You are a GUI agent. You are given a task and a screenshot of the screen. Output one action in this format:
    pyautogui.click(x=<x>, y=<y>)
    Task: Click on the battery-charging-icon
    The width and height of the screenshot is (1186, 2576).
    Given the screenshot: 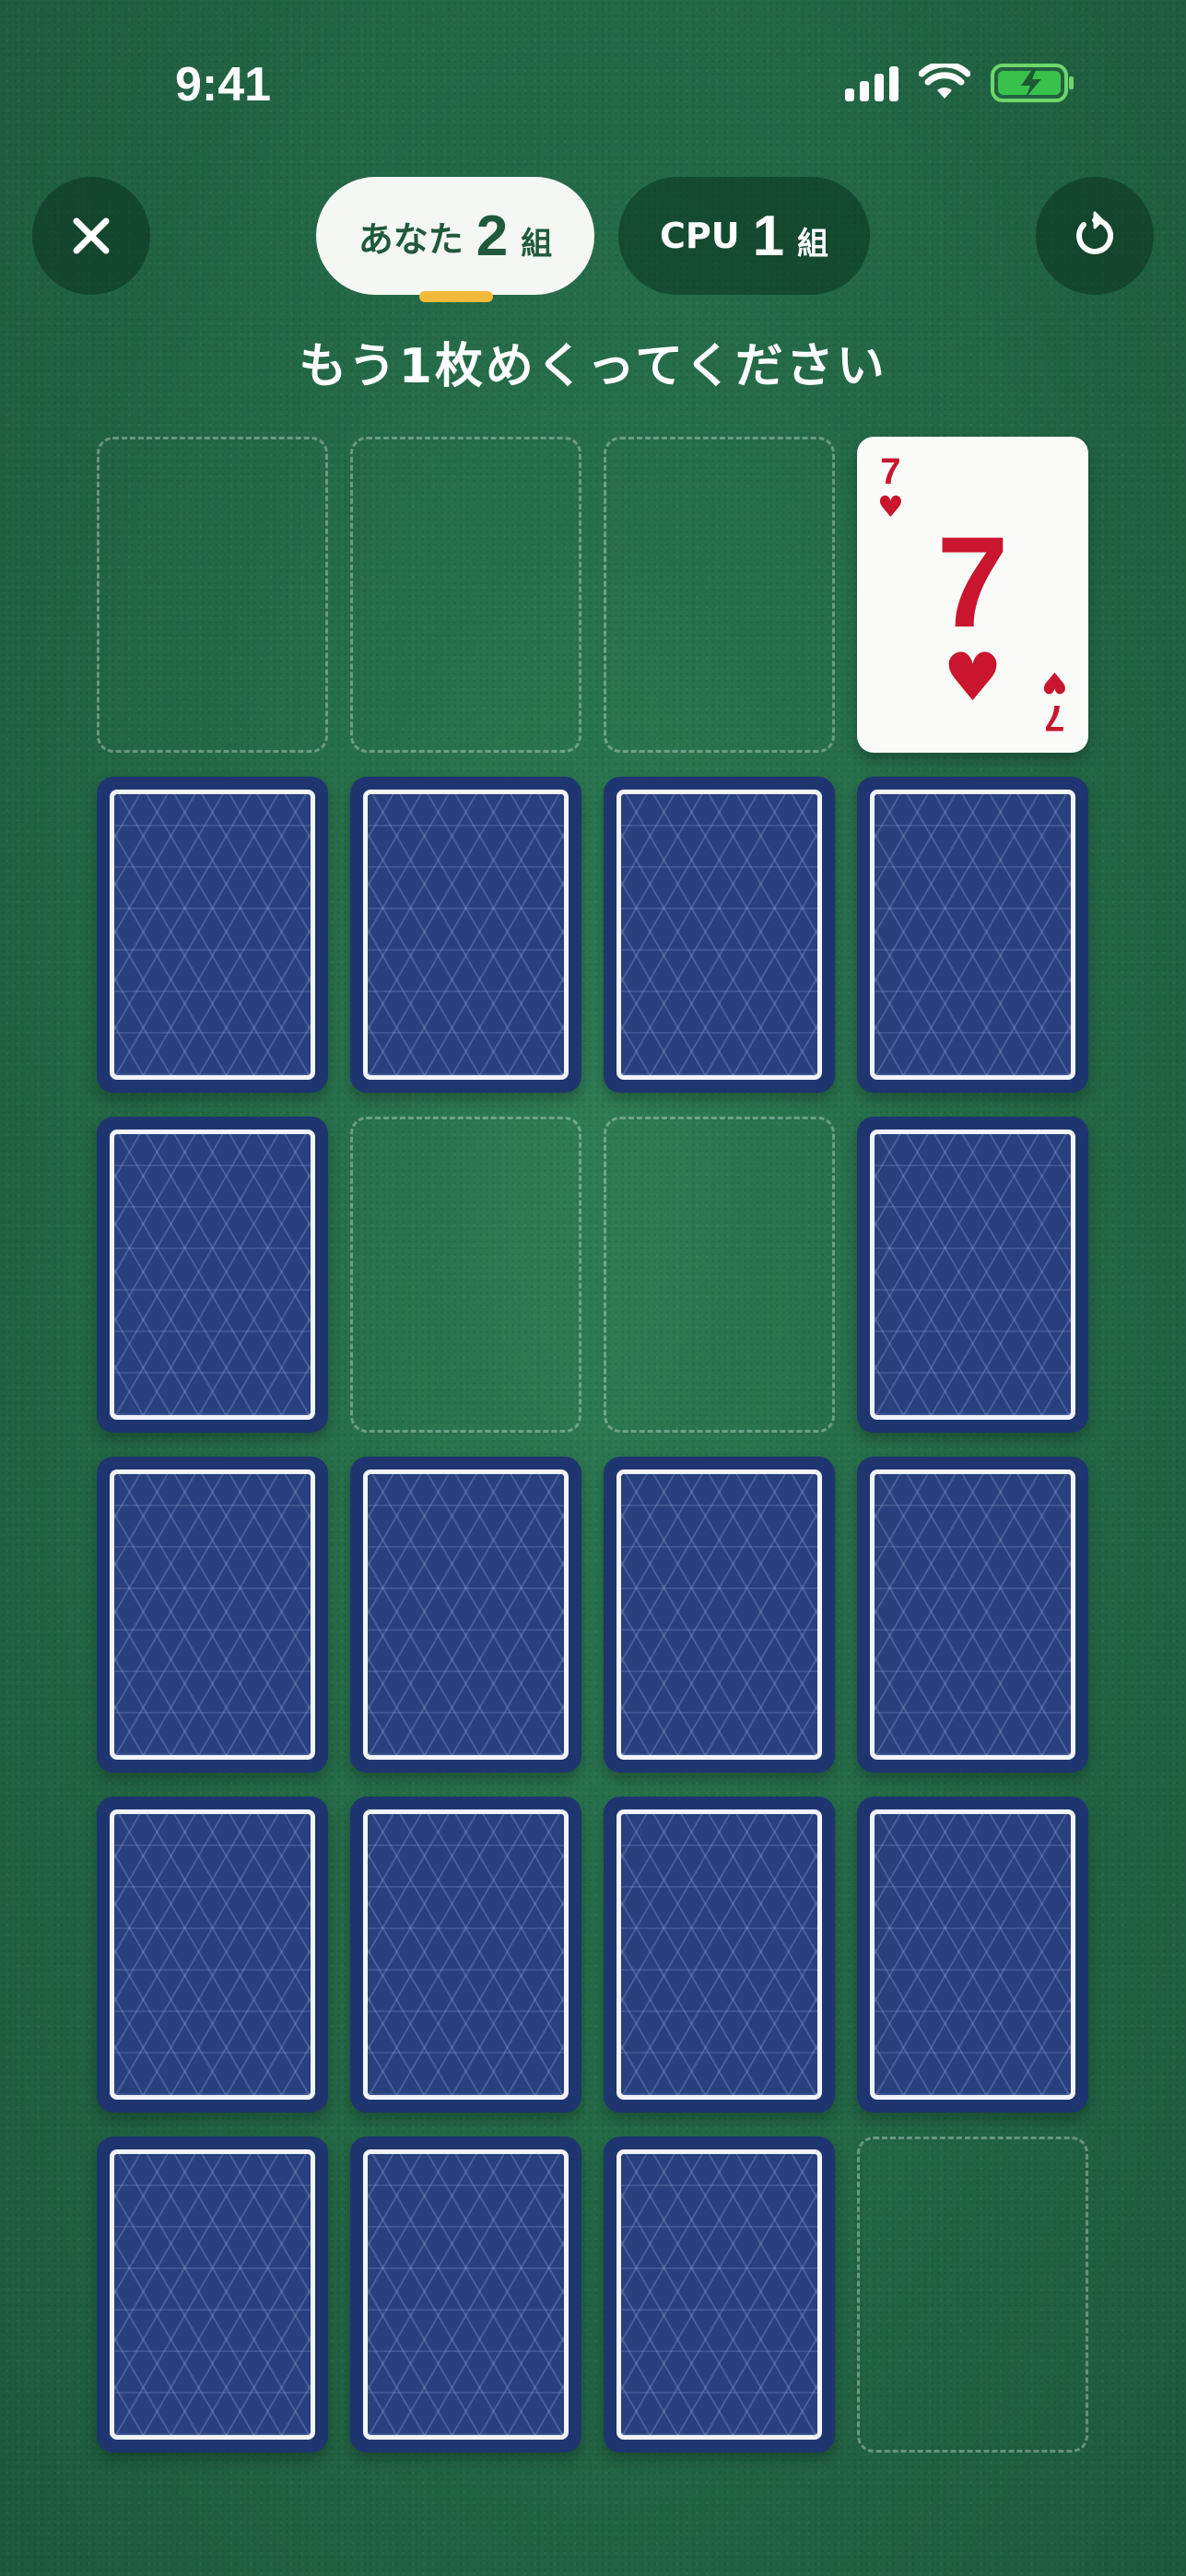 What is the action you would take?
    pyautogui.click(x=1032, y=83)
    